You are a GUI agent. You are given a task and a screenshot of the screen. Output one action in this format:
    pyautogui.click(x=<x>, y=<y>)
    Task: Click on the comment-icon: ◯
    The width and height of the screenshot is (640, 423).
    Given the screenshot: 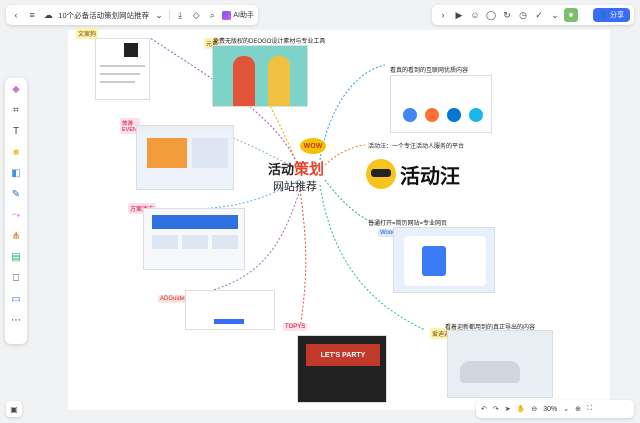 What is the action you would take?
    pyautogui.click(x=491, y=15)
    